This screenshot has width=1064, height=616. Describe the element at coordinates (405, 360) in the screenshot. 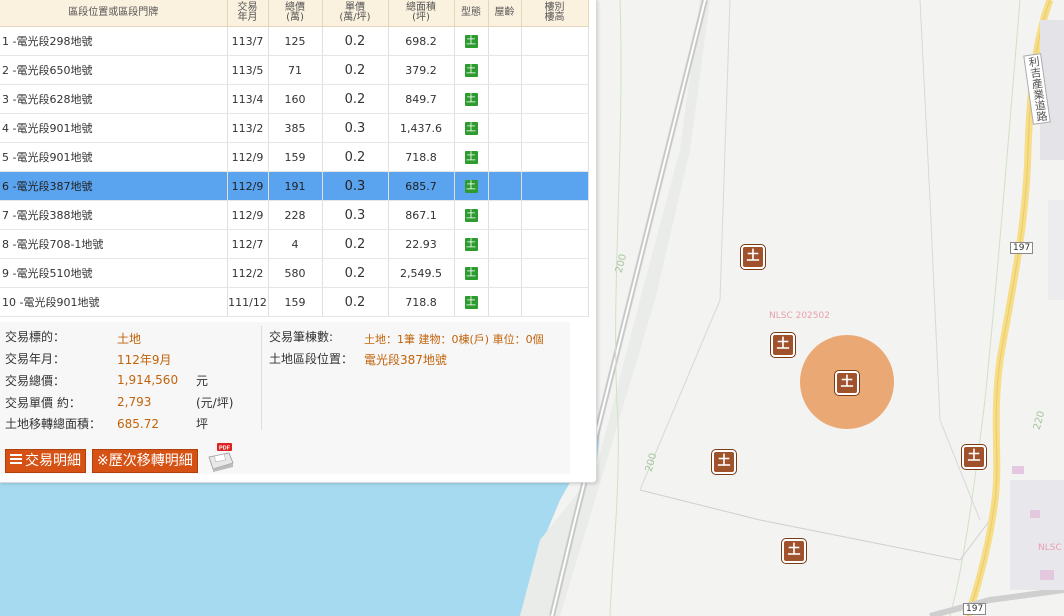

I see `detail-value-section: 電光段387地號` at that location.